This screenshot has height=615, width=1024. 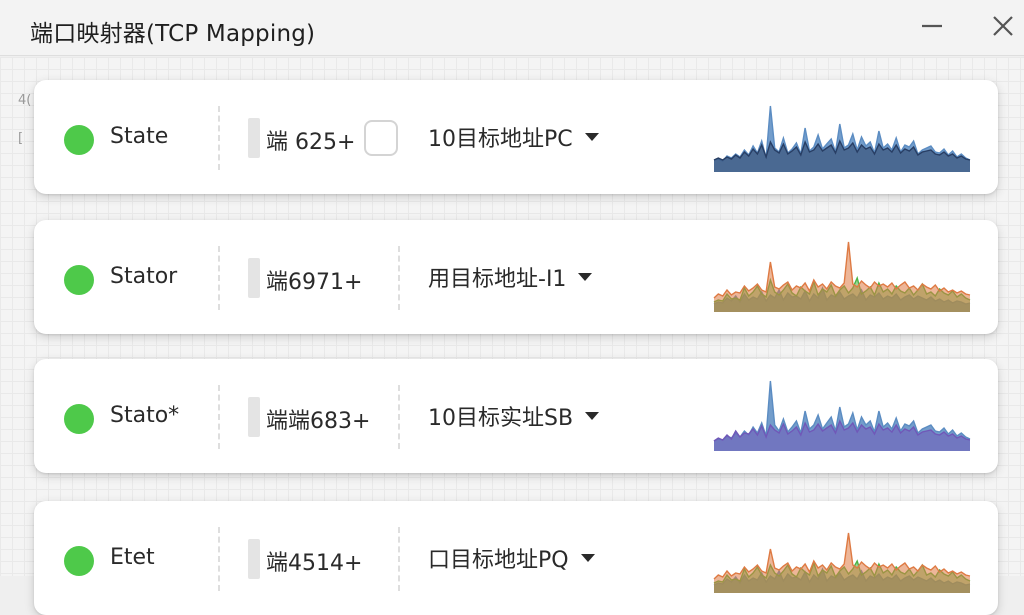 What do you see at coordinates (501, 418) in the screenshot?
I see `target-address-label: 10目标实址SB` at bounding box center [501, 418].